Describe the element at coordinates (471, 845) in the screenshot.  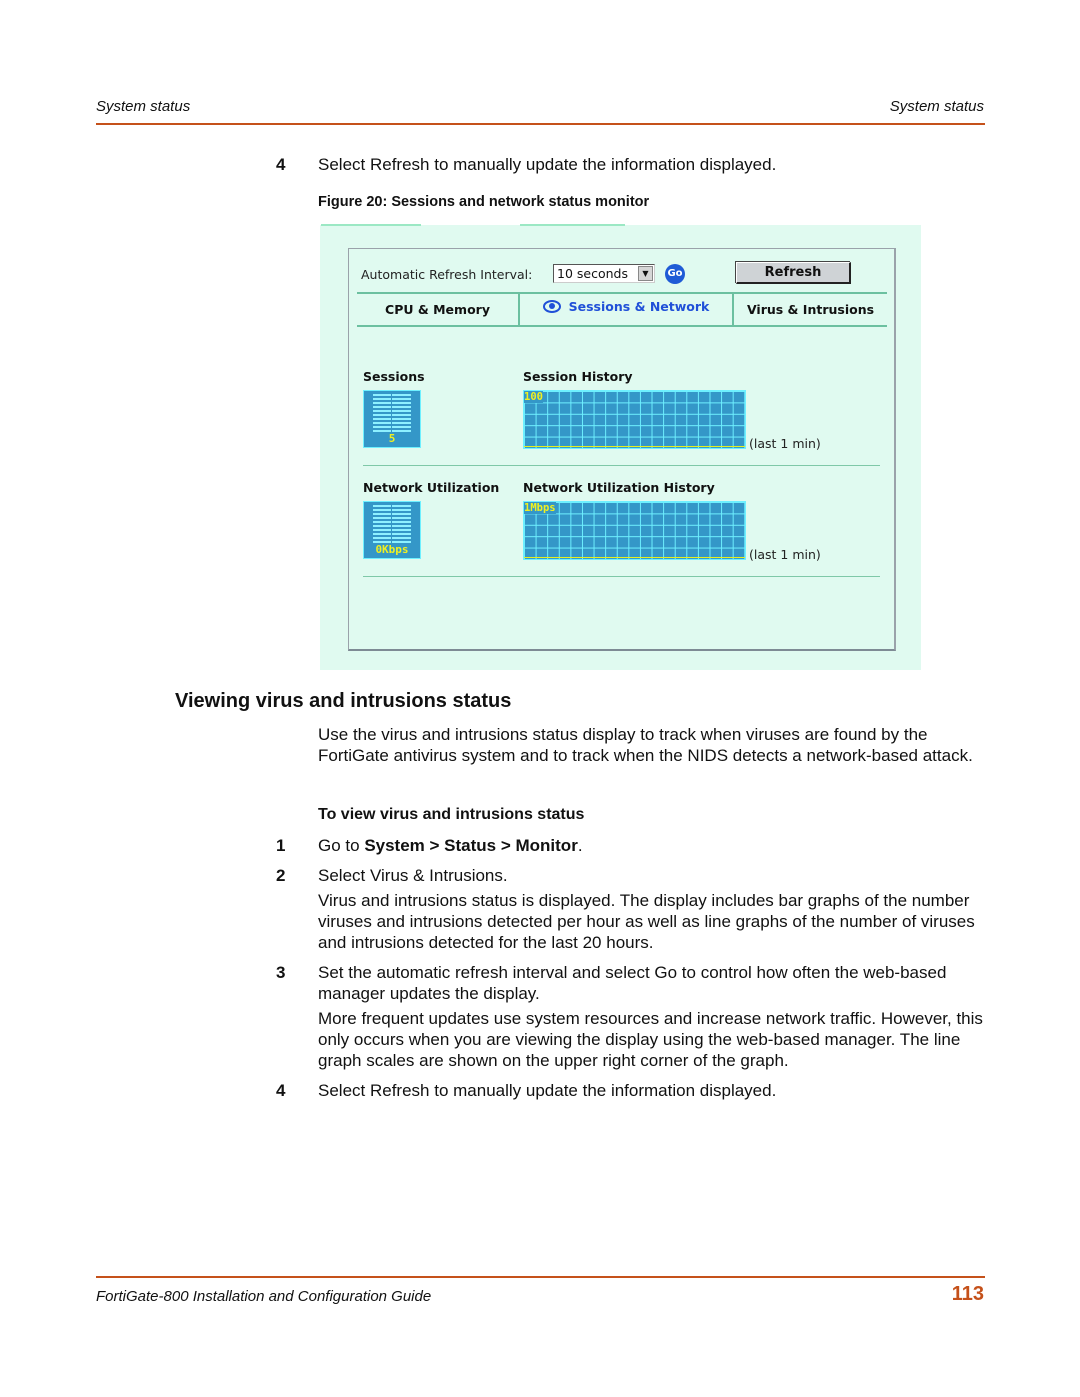
I see `menu-path: System > Status > Monitor` at that location.